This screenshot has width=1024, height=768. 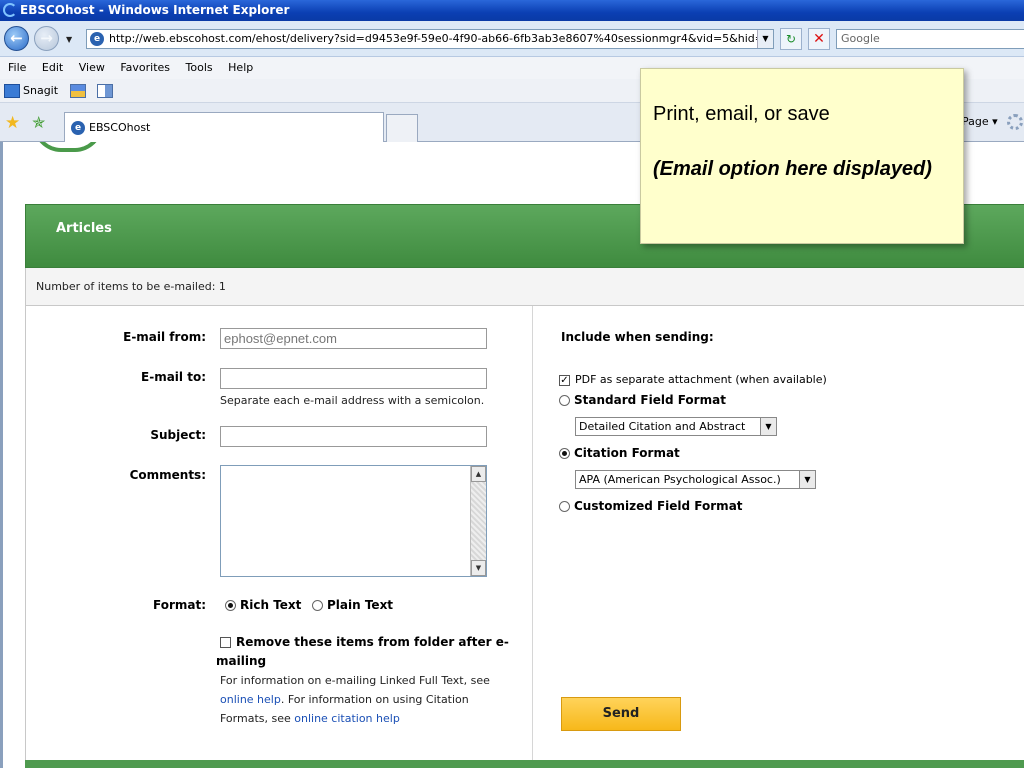 What do you see at coordinates (224, 127) in the screenshot?
I see `tab-ebscohost: e EBSCOhost` at bounding box center [224, 127].